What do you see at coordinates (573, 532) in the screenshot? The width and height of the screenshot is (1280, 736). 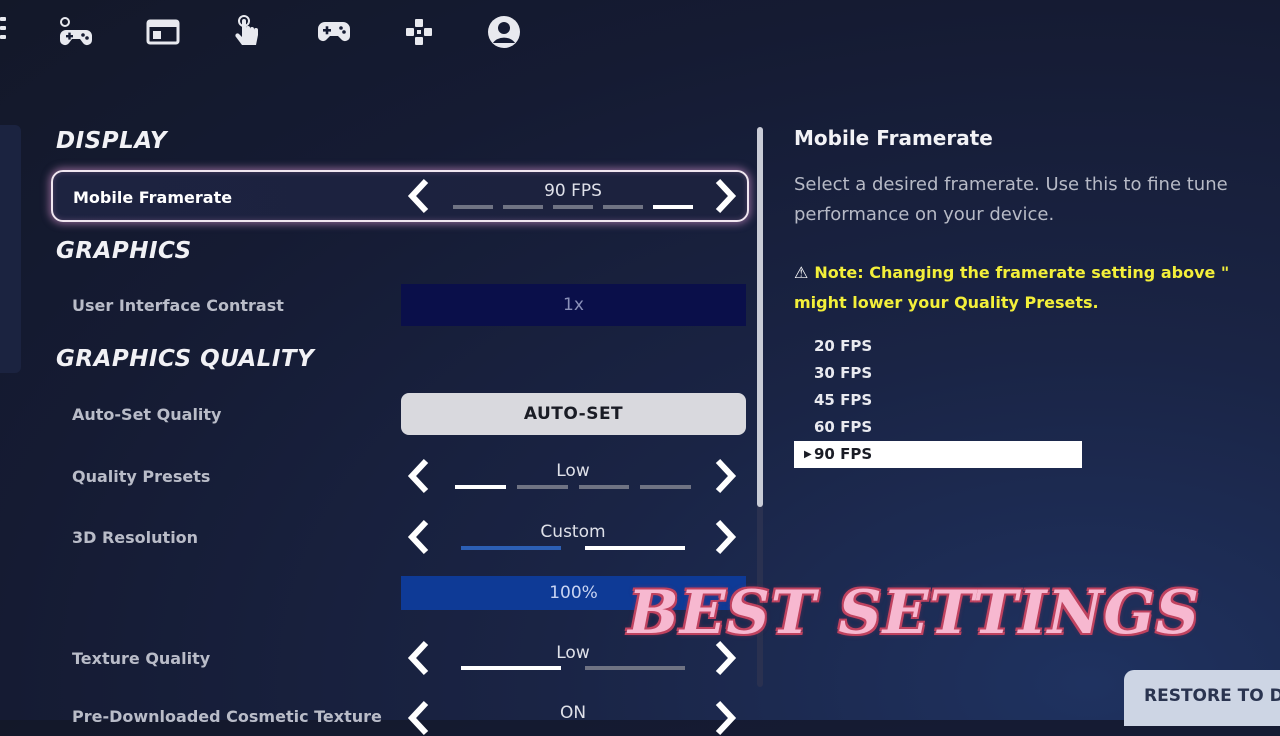 I see `resolution-3d-value: Custom` at bounding box center [573, 532].